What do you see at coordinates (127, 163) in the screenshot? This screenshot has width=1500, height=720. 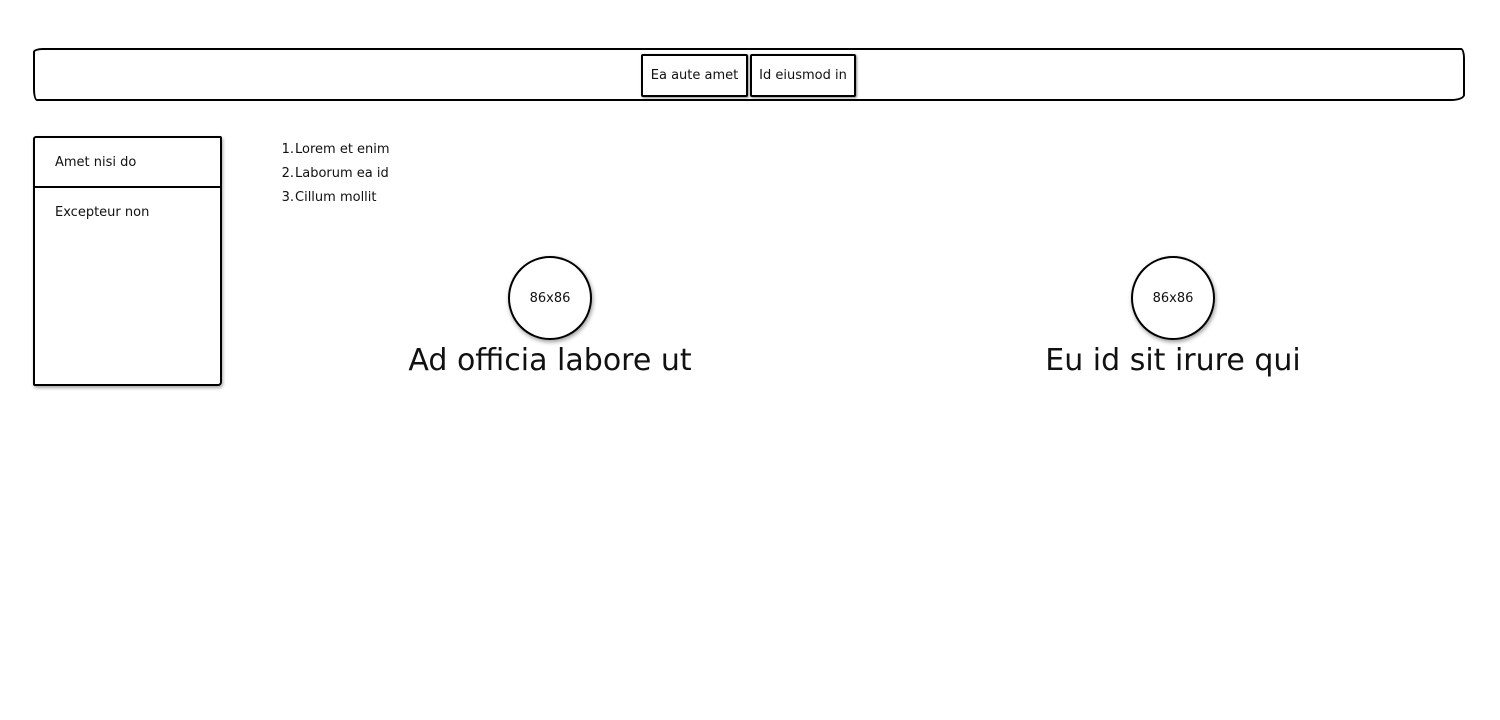 I see `sidebar-item-amet-nisi-do: Amet nisi do` at bounding box center [127, 163].